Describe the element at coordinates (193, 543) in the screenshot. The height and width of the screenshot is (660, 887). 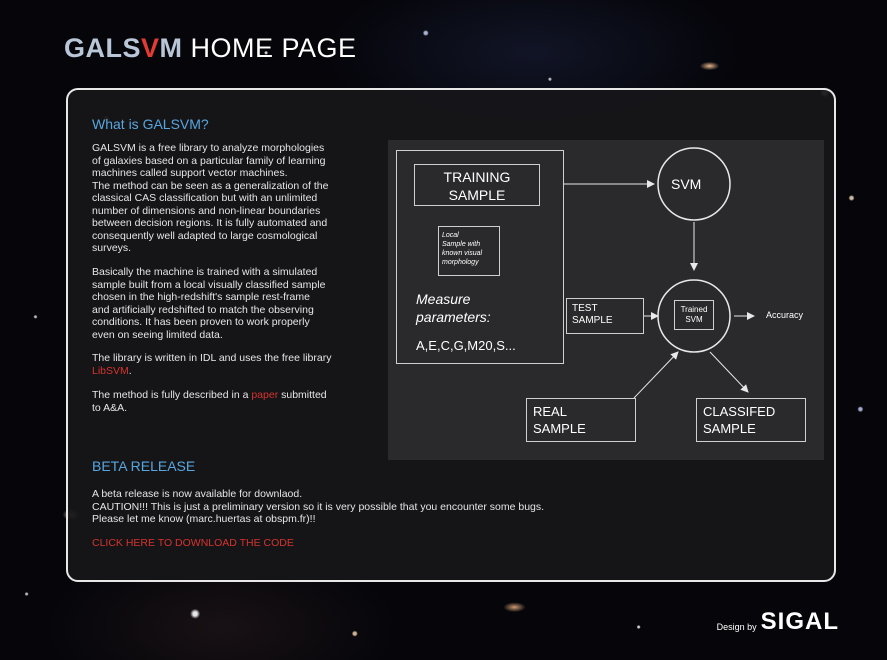
I see `download-code-link: CLICK HERE TO DOWNLOAD THE CODE` at that location.